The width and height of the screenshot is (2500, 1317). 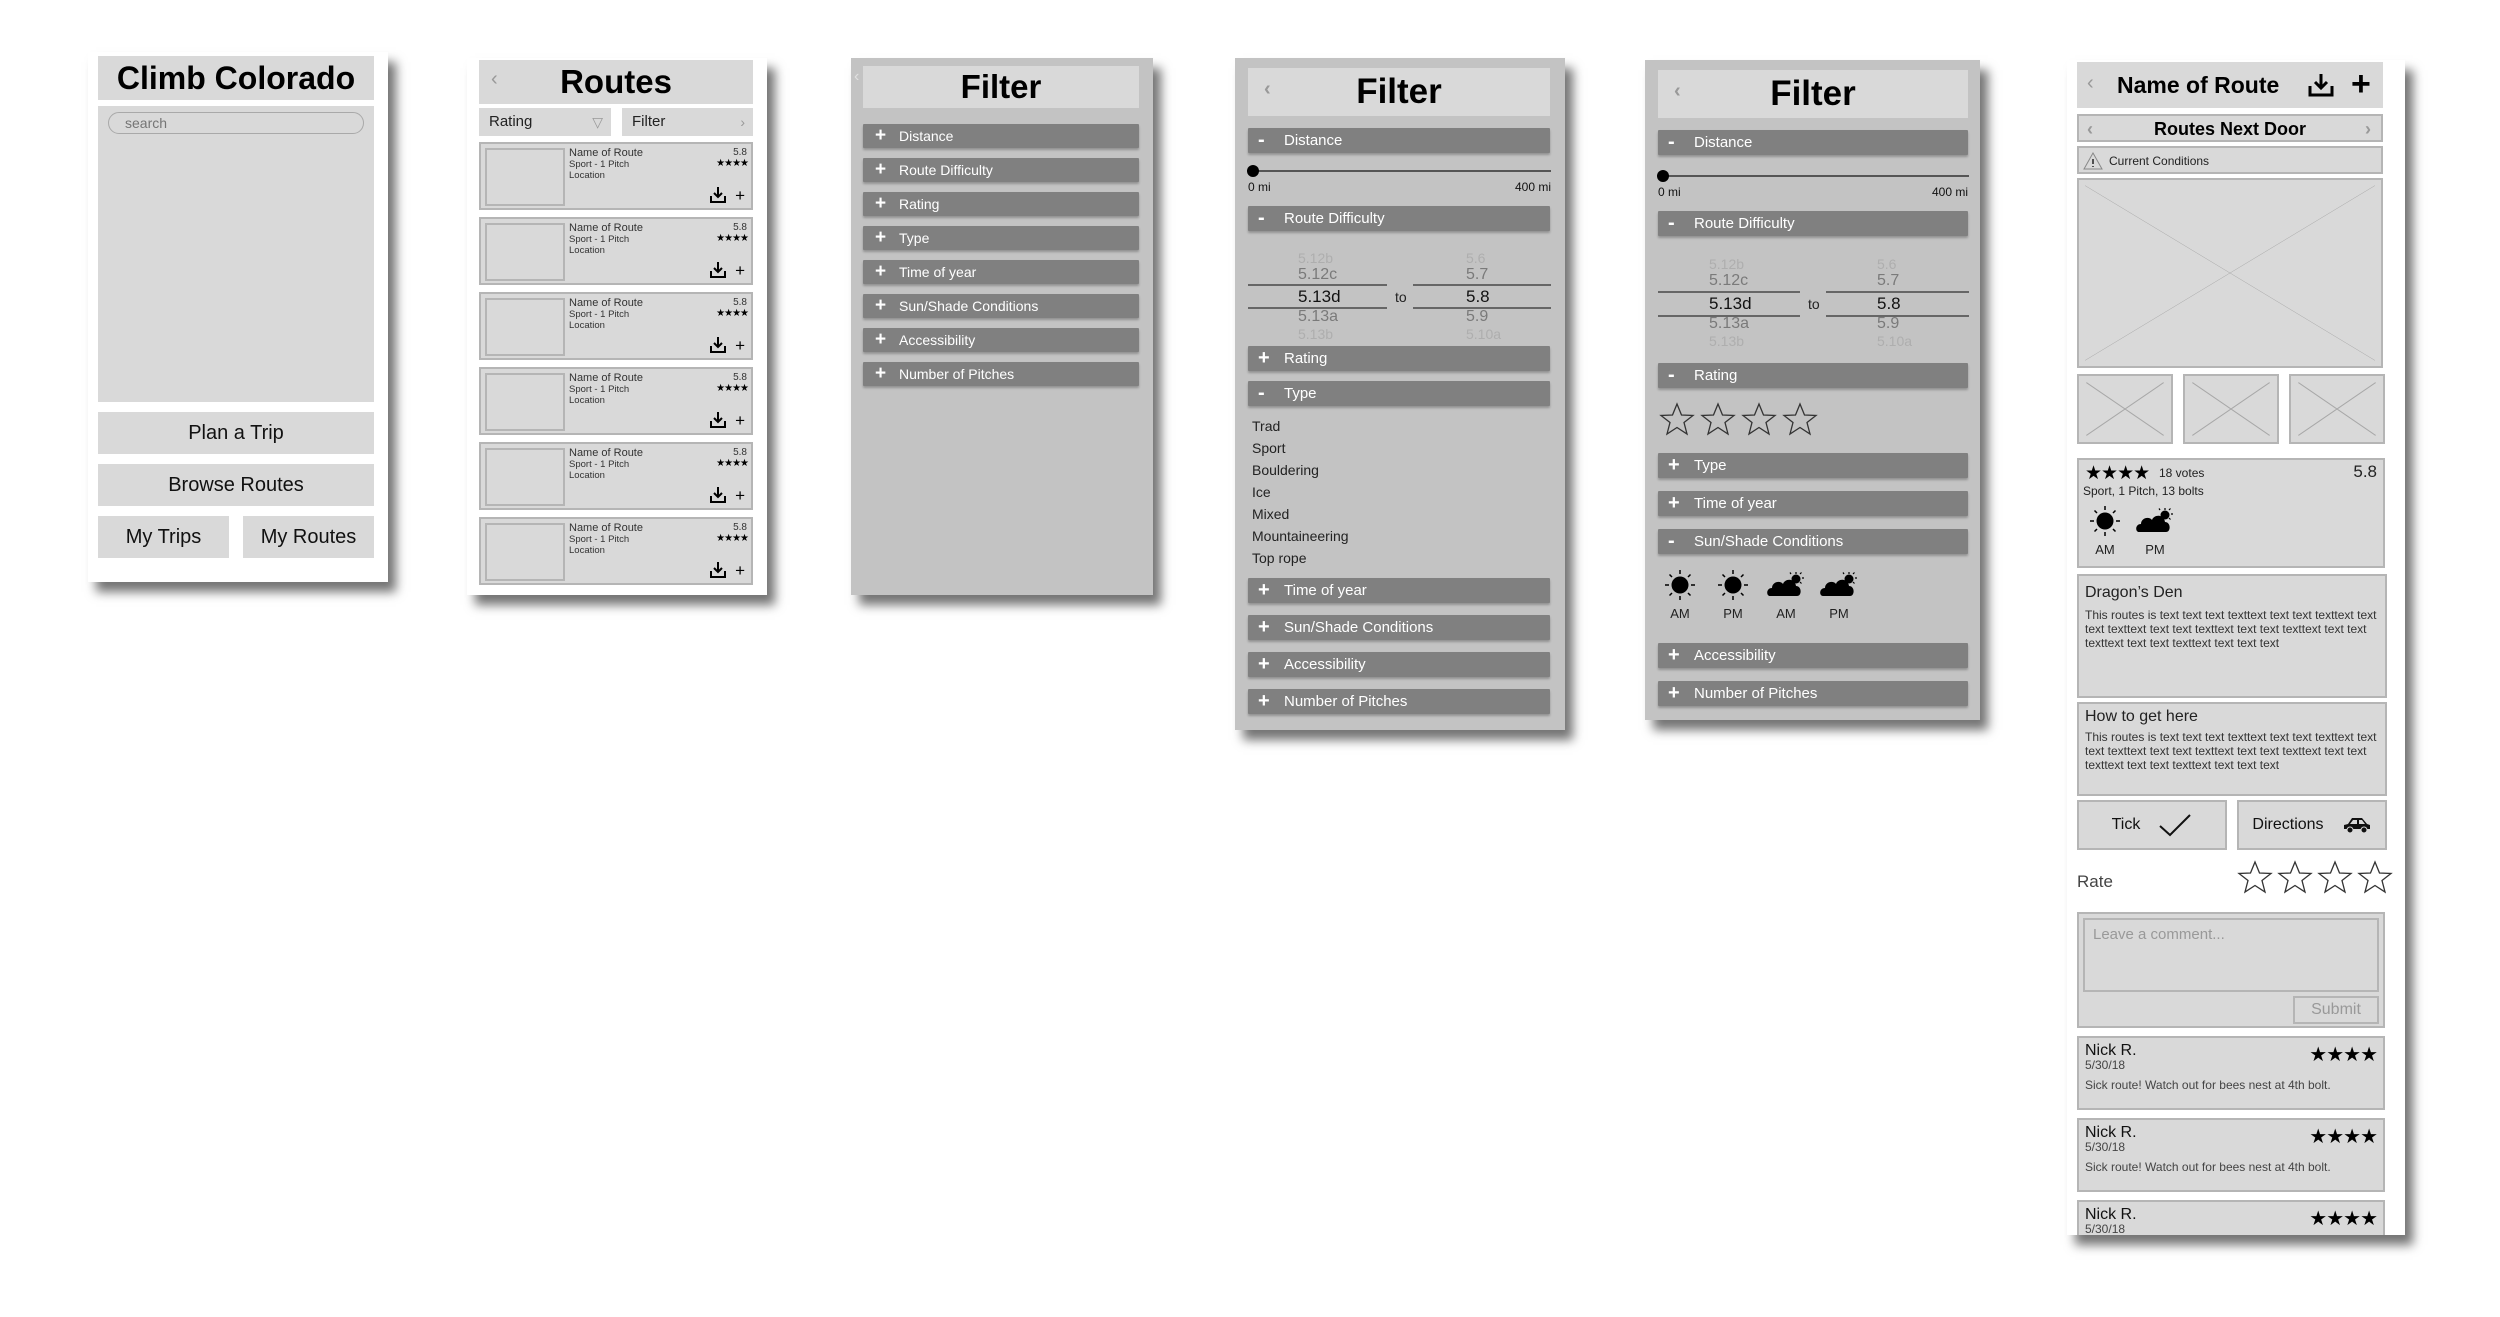 What do you see at coordinates (1813, 541) in the screenshot?
I see `accordion-sun-shade: - Sun/Shade Conditions` at bounding box center [1813, 541].